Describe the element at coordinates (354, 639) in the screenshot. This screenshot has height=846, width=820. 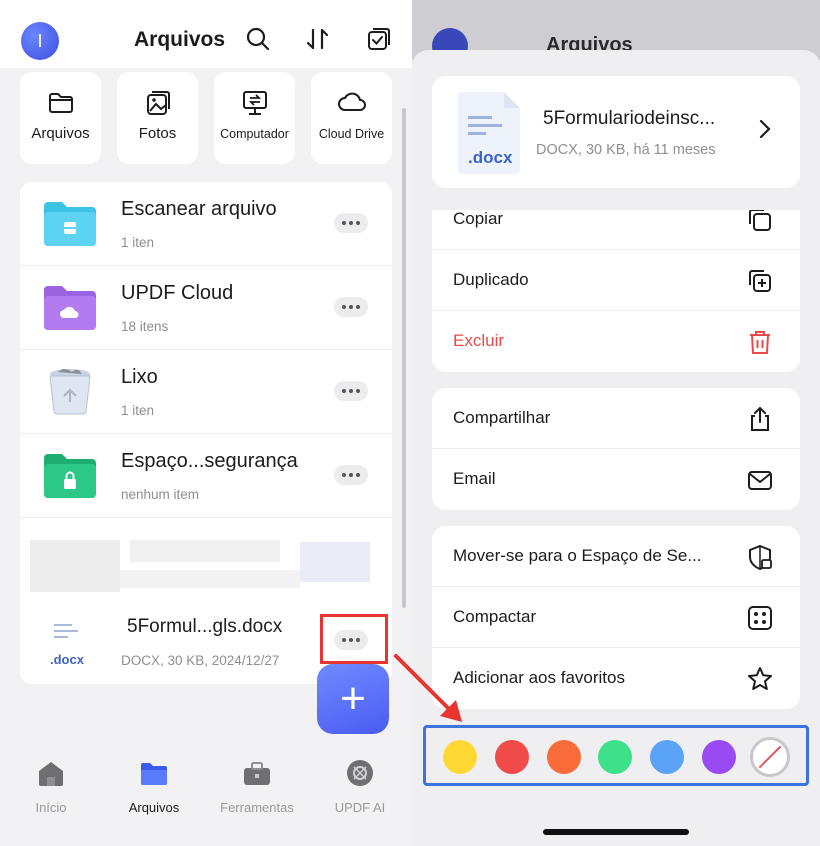
I see `highlight-more-button` at that location.